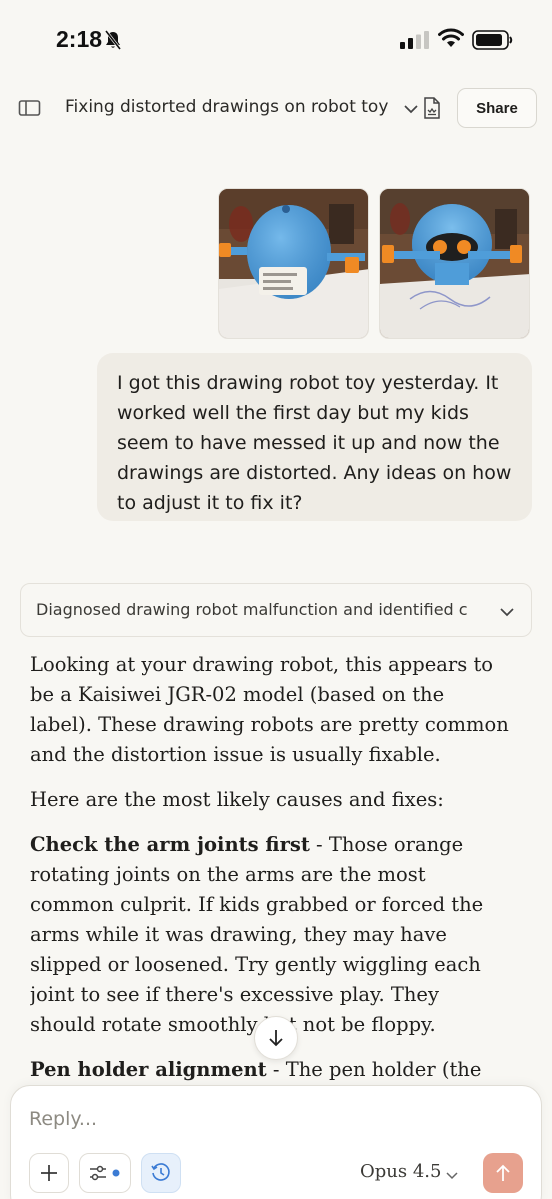  What do you see at coordinates (415, 42) in the screenshot?
I see `cellular-signal-icon` at bounding box center [415, 42].